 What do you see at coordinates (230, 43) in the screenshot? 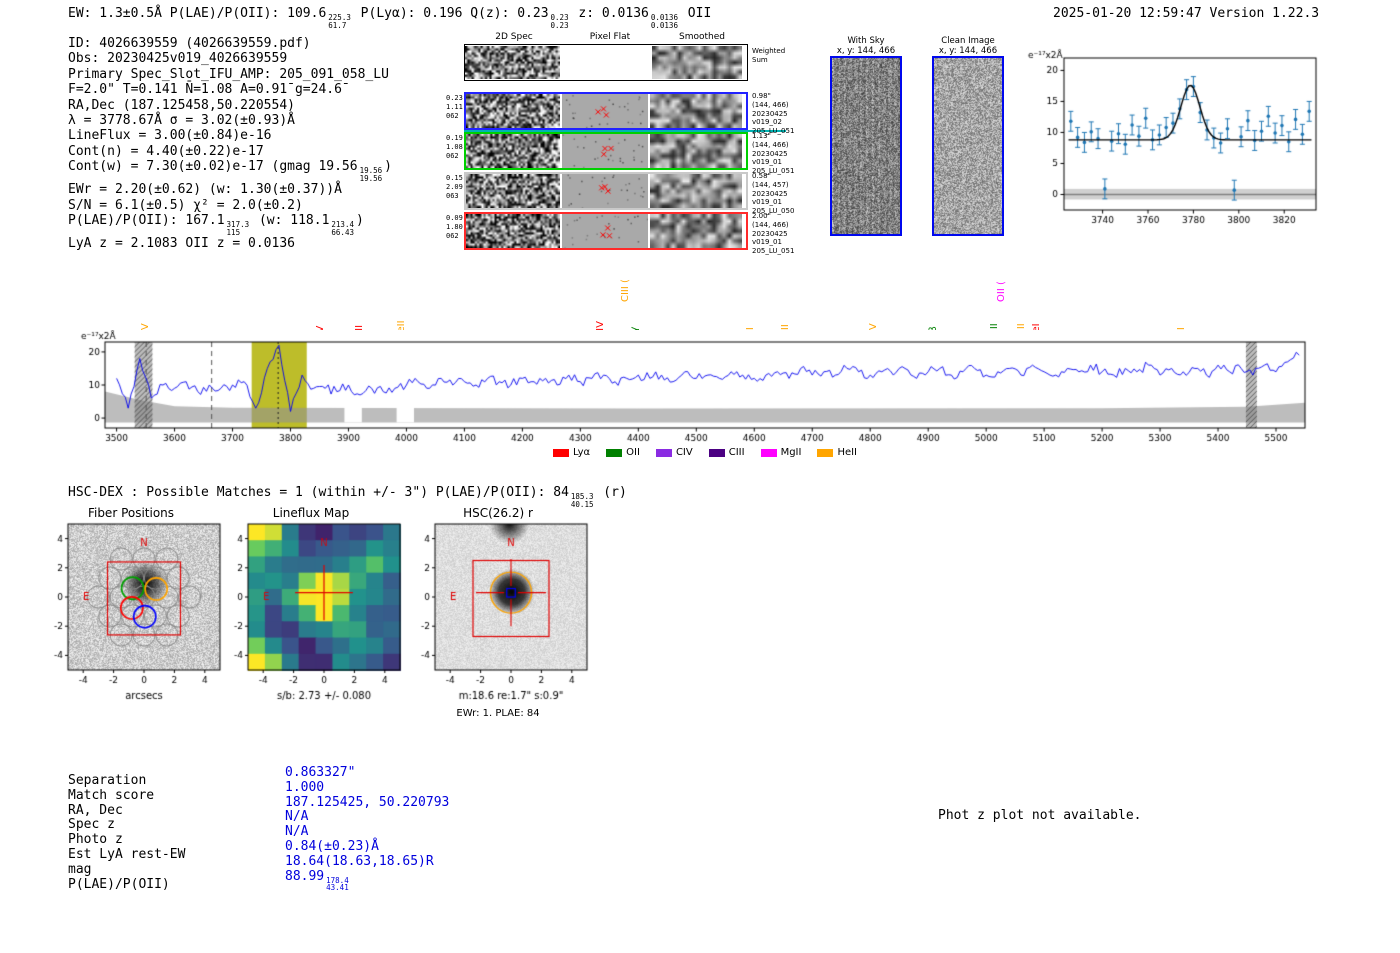
I see `info-line-id: ID: 4026639559 (4026639559.pdf)` at bounding box center [230, 43].